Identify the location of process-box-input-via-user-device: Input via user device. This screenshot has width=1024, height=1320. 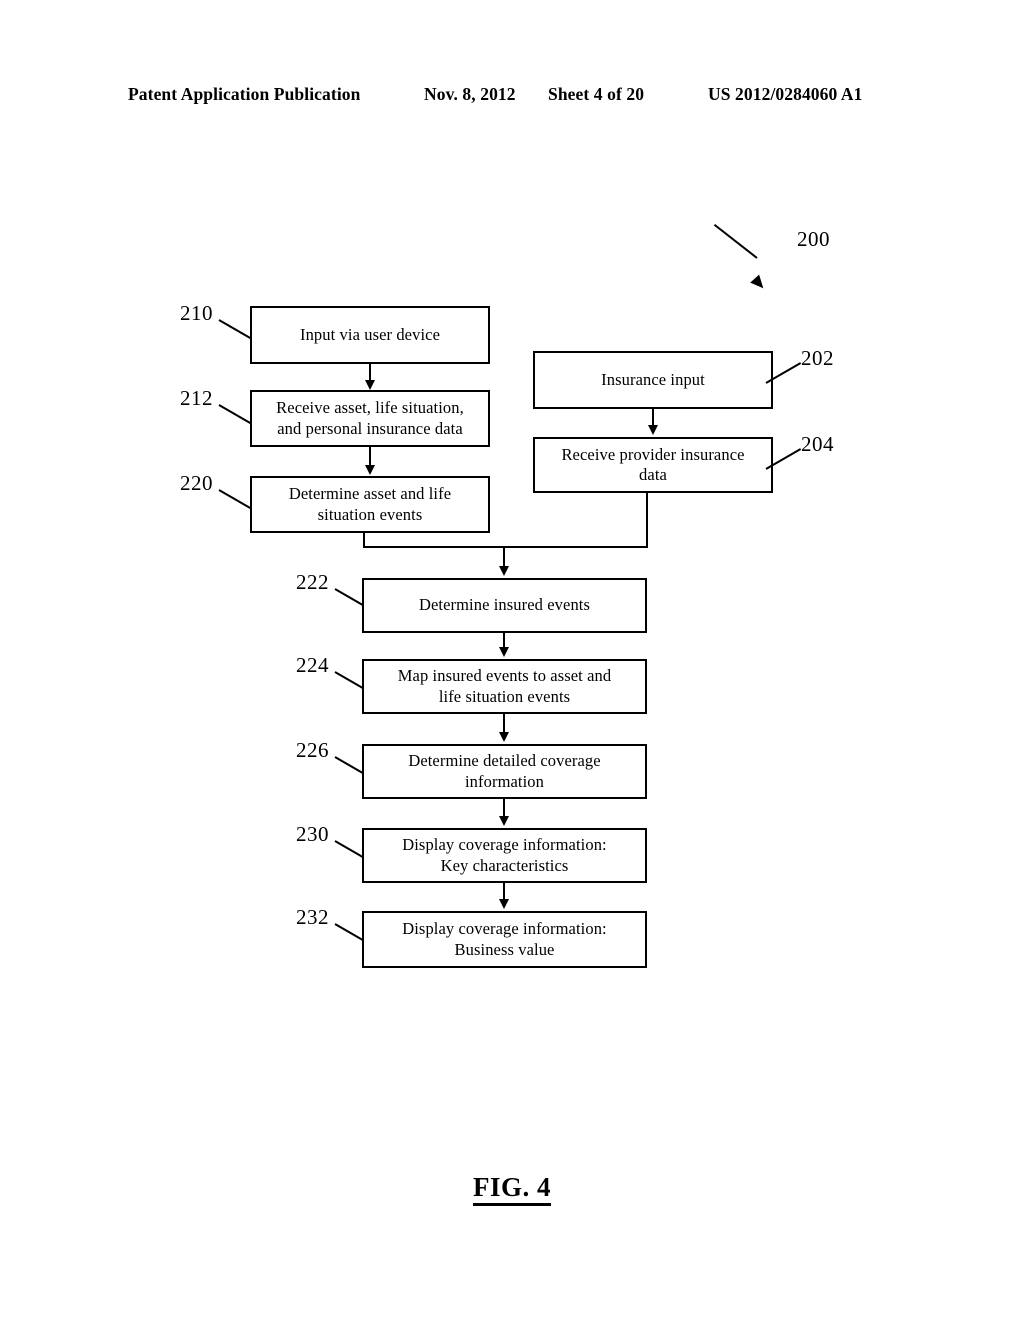
(370, 335).